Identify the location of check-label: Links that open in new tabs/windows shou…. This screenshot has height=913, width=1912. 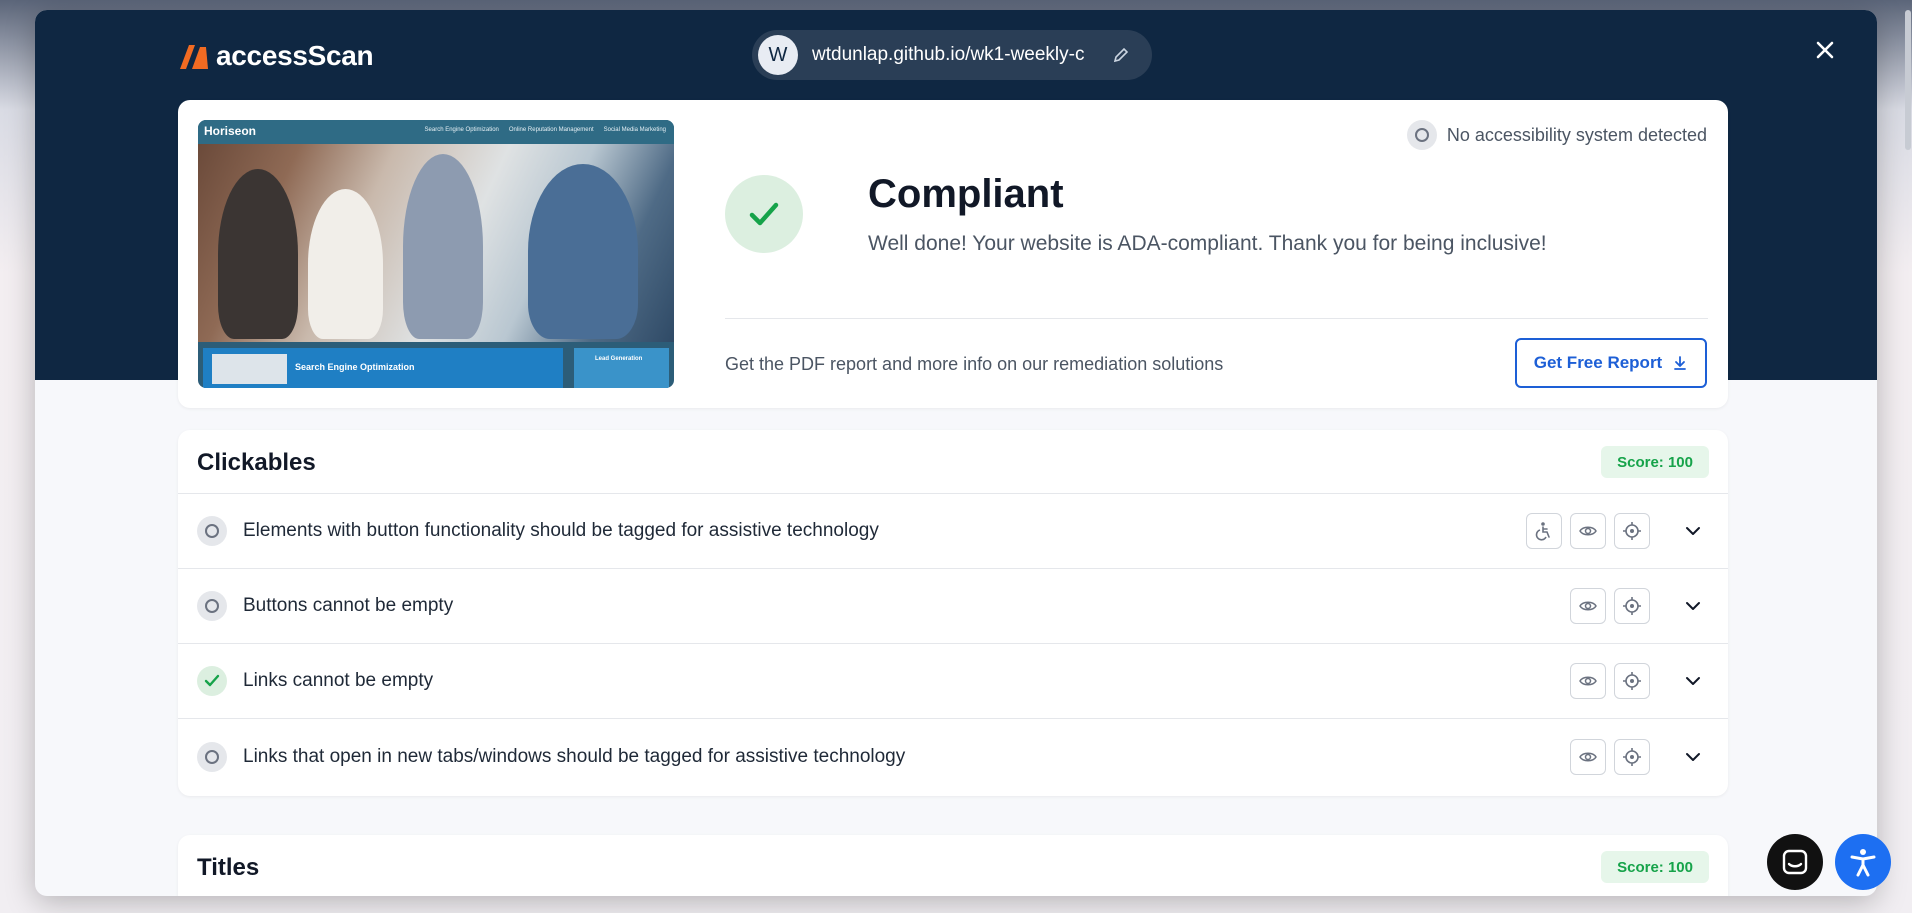
(574, 756).